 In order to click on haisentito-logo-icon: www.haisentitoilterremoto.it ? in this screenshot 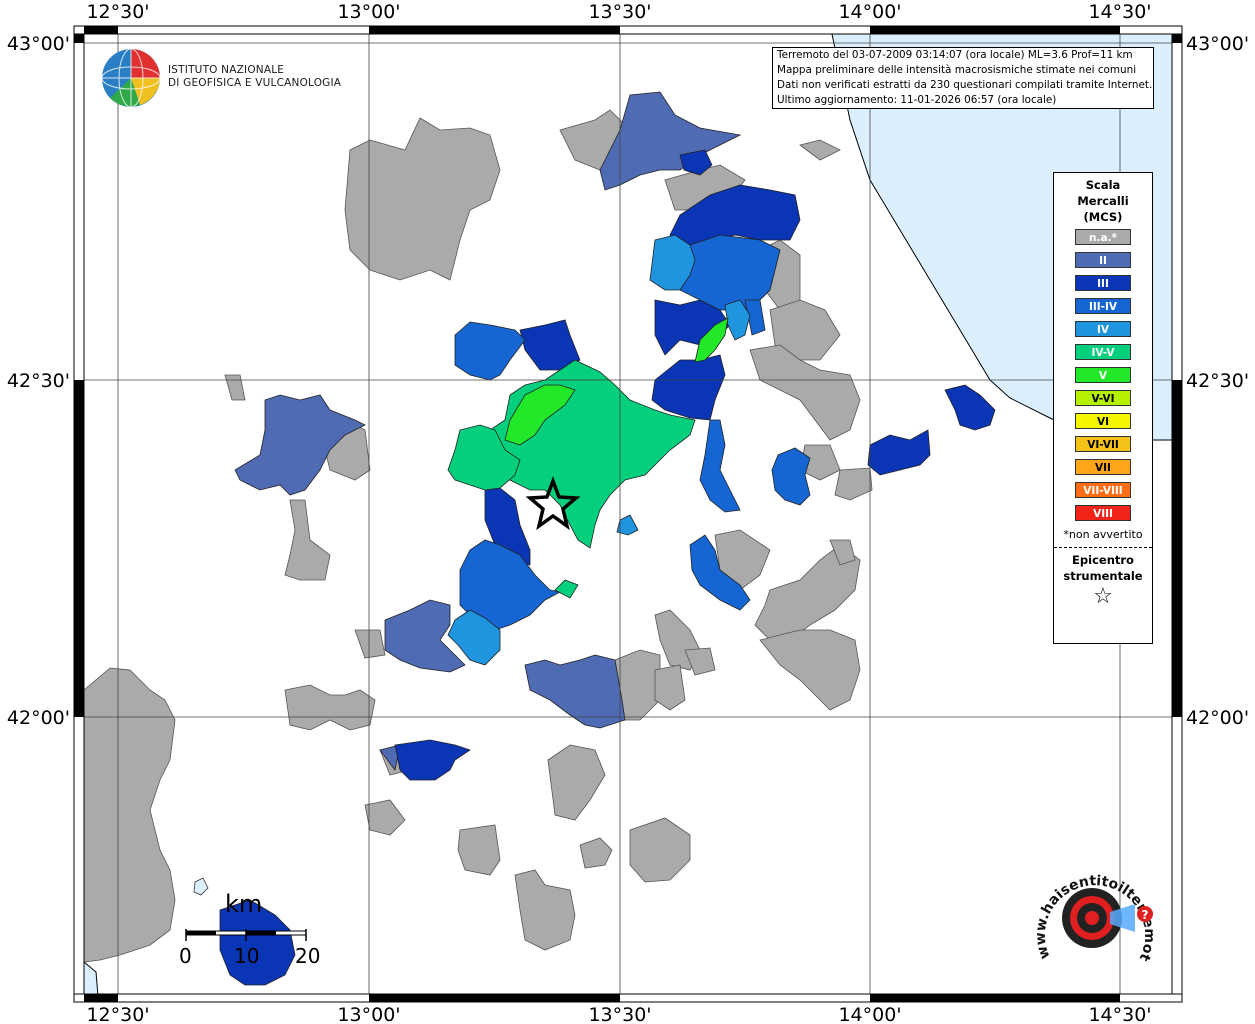, I will do `click(1093, 913)`.